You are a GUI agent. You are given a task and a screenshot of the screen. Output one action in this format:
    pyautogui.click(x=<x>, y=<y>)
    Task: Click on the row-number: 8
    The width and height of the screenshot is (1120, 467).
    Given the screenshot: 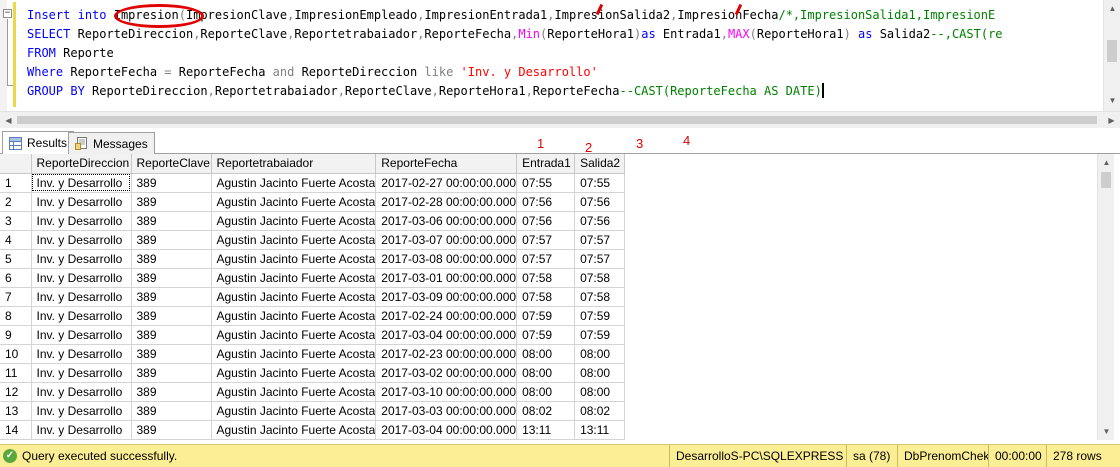 What is the action you would take?
    pyautogui.click(x=16, y=316)
    